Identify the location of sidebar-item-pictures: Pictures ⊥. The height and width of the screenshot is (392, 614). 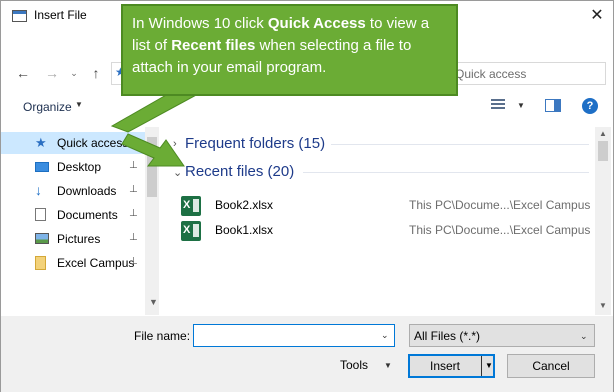
(73, 239).